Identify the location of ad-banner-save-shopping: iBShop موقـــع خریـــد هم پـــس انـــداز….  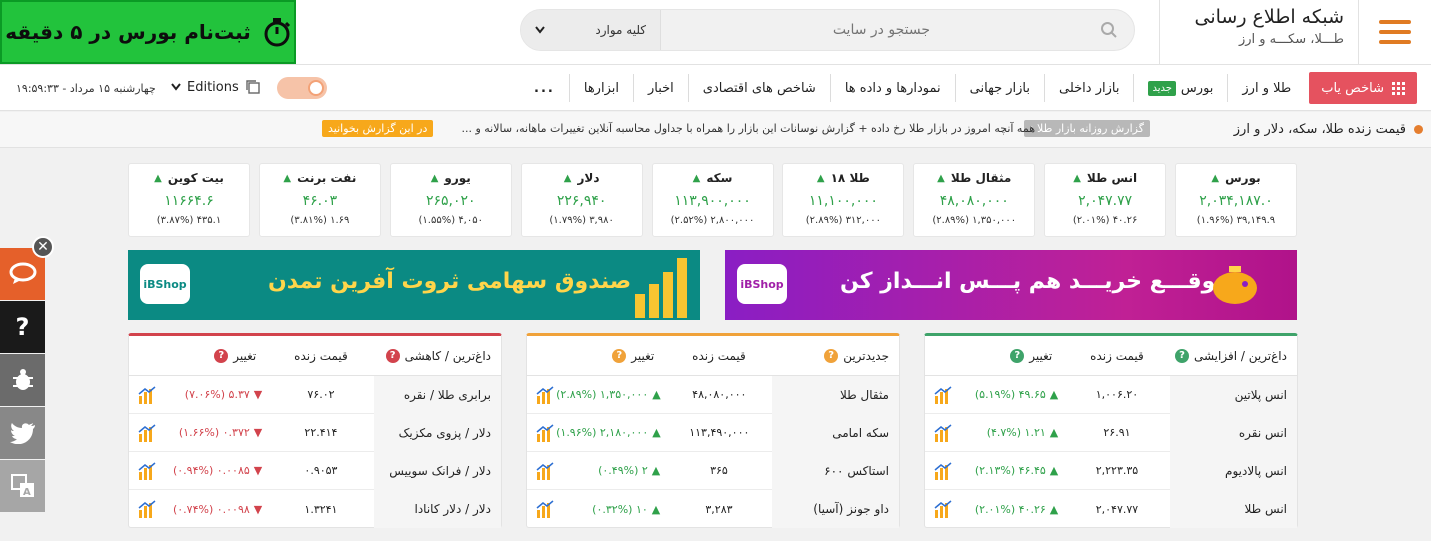
(1011, 285).